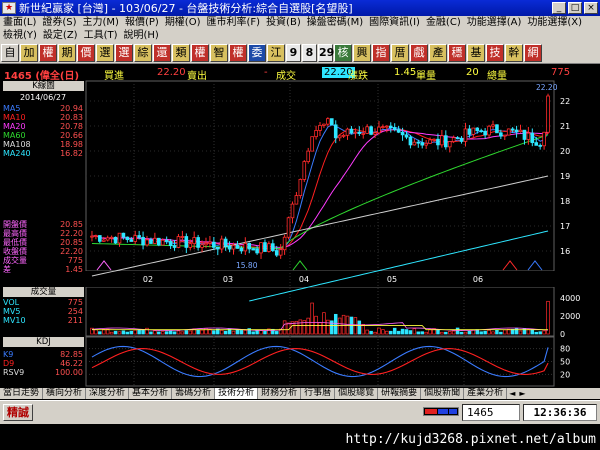  What do you see at coordinates (29, 52) in the screenshot?
I see `toolbar-button-1: 加` at bounding box center [29, 52].